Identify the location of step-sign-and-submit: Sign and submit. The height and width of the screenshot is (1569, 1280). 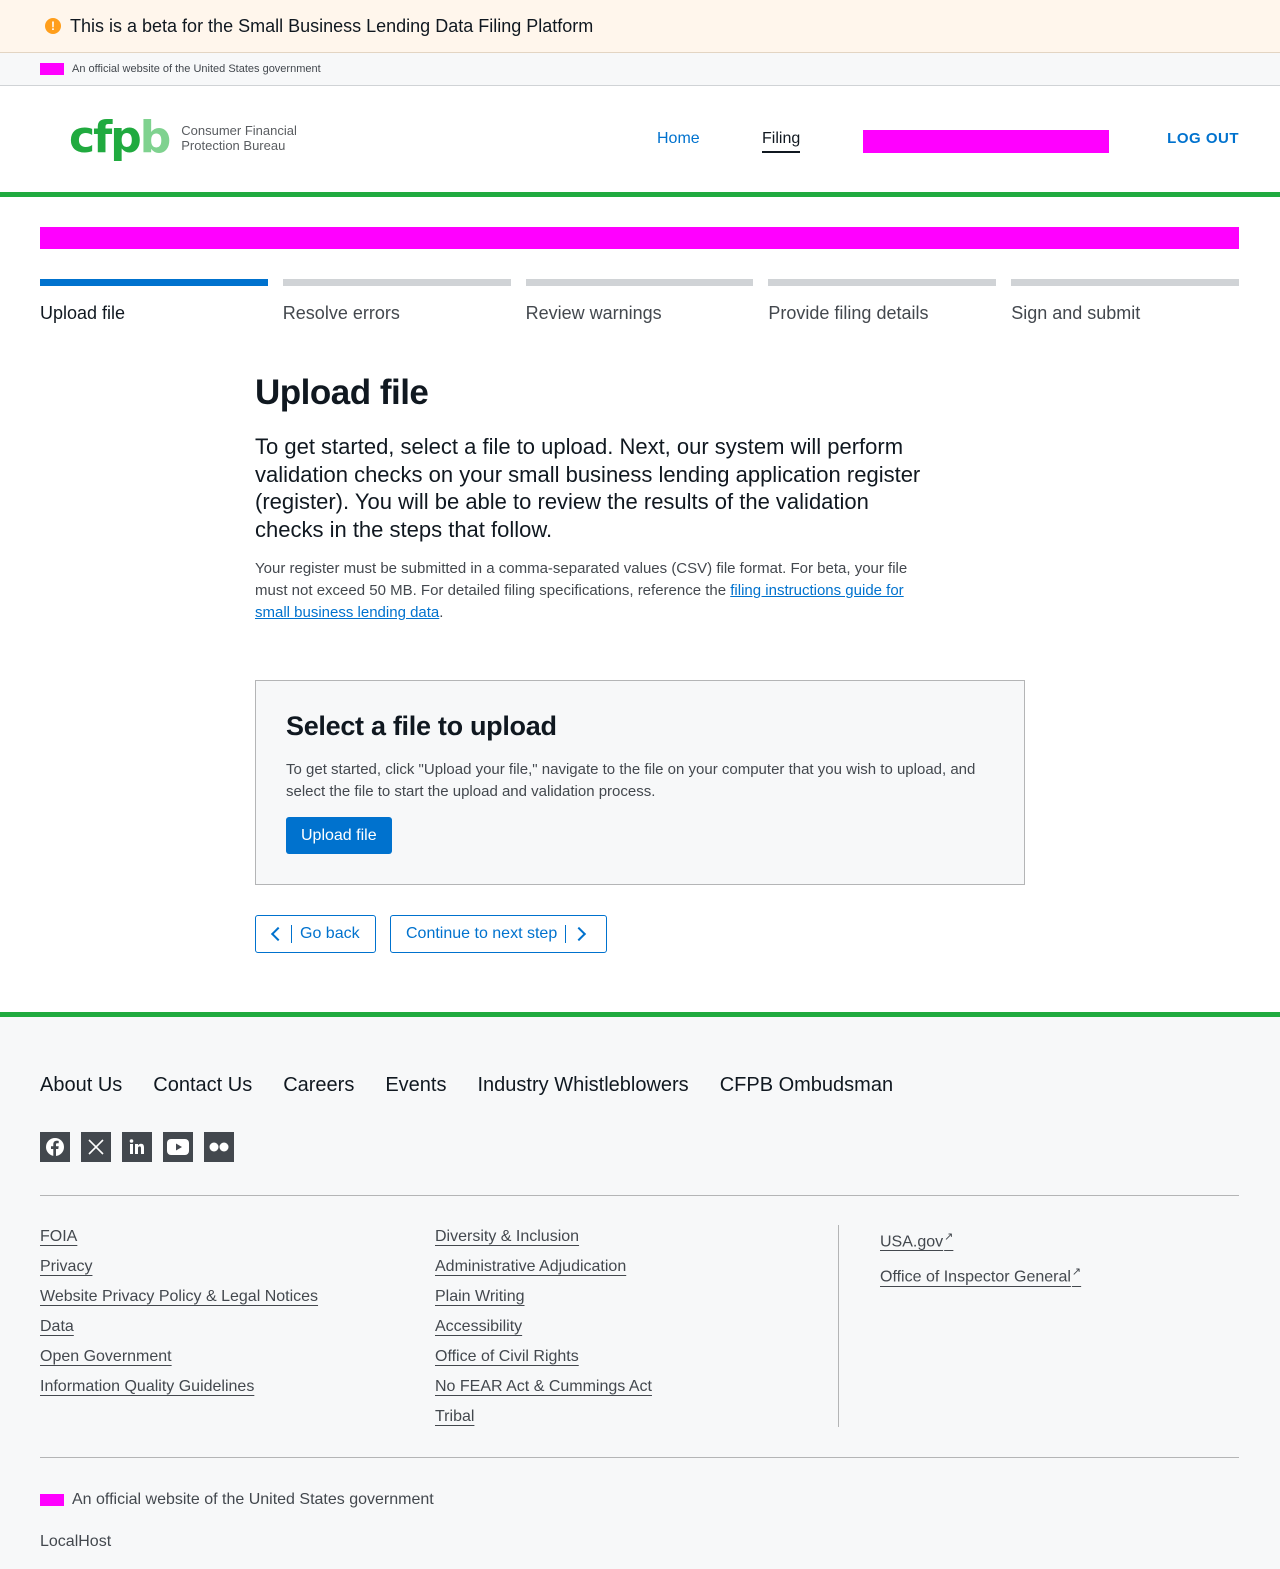
(1125, 301).